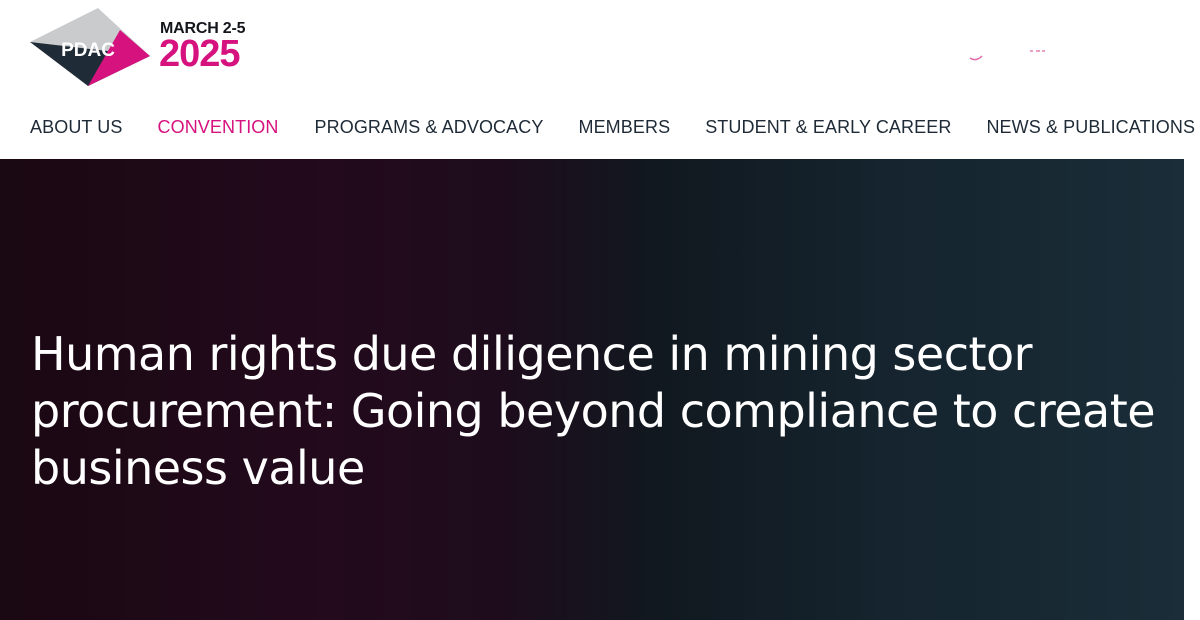  Describe the element at coordinates (1090, 128) in the screenshot. I see `nav-news-publications: NEWS & PUBLICATIONS` at that location.